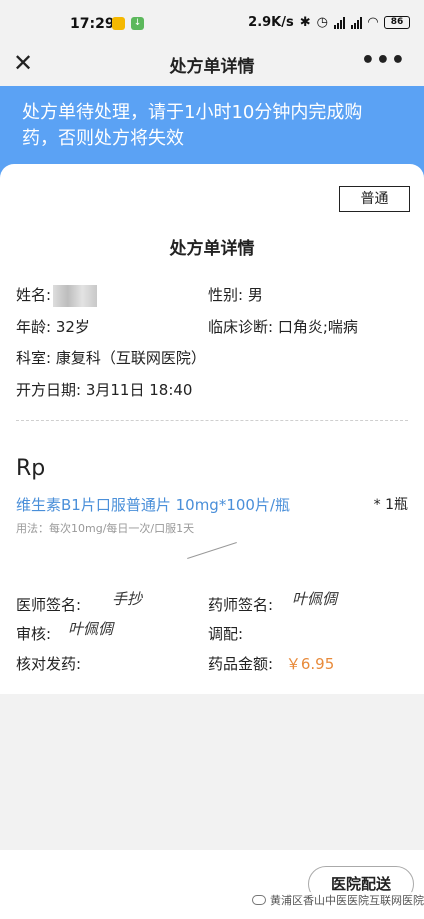 This screenshot has height=919, width=424. I want to click on diagnosis-field: 临床诊断: 口角炎;喘病, so click(283, 326).